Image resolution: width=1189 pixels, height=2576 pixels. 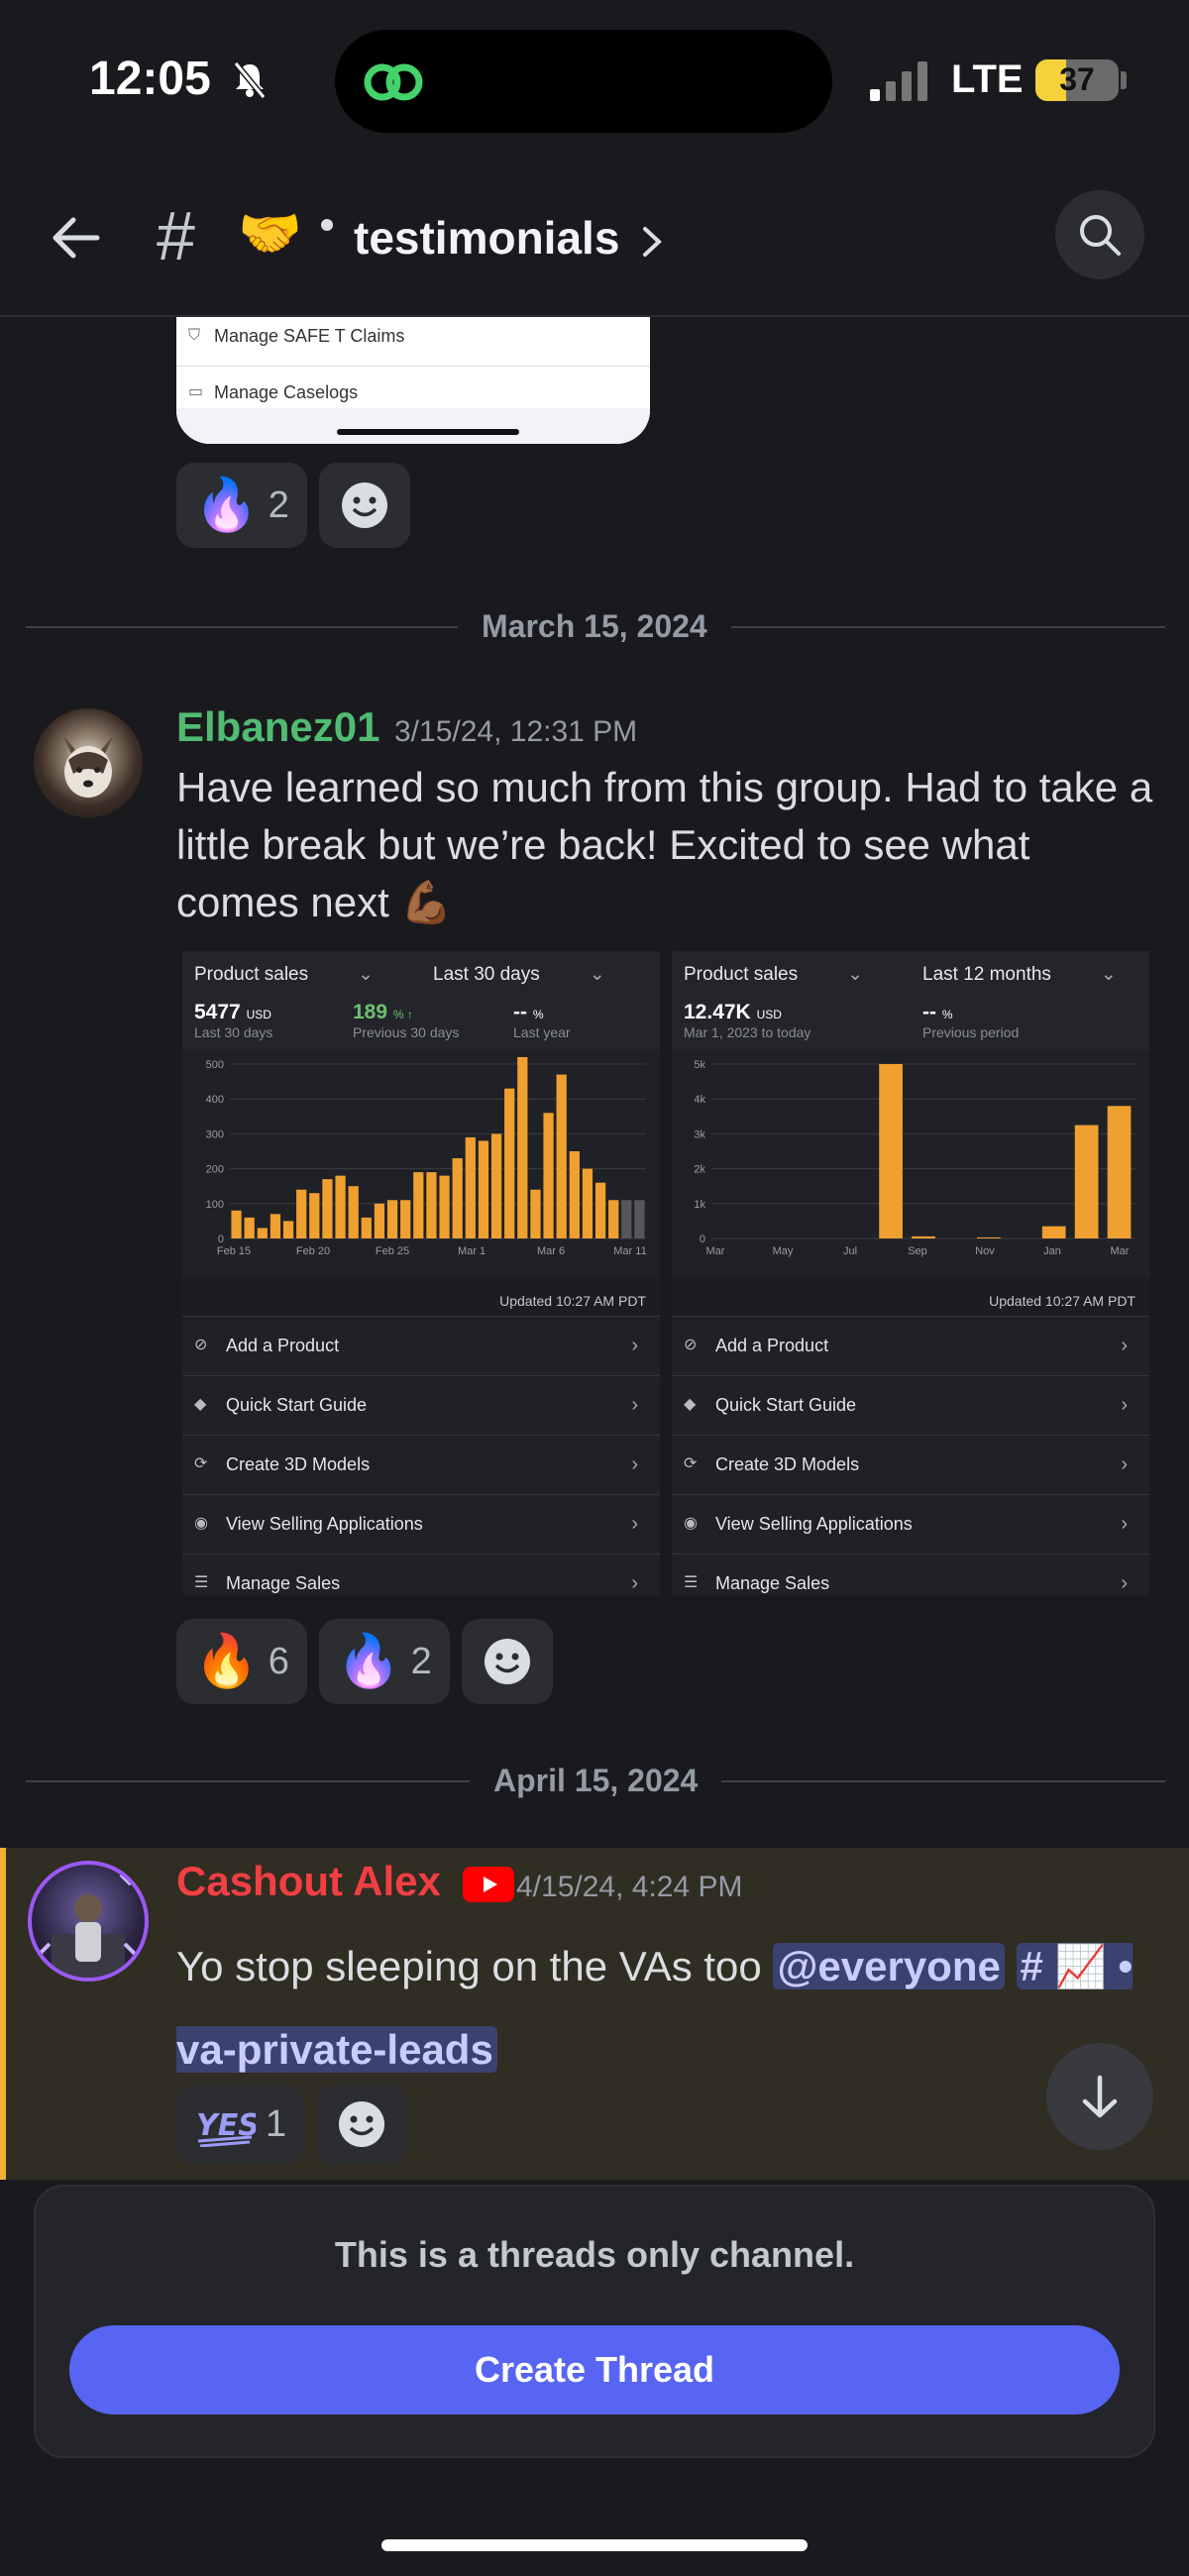 What do you see at coordinates (985, 1251) in the screenshot?
I see `x-tick-label: Nov` at bounding box center [985, 1251].